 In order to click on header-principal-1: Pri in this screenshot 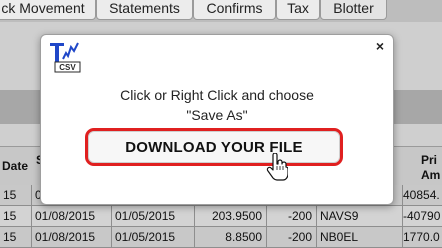, I will do `click(429, 160)`.